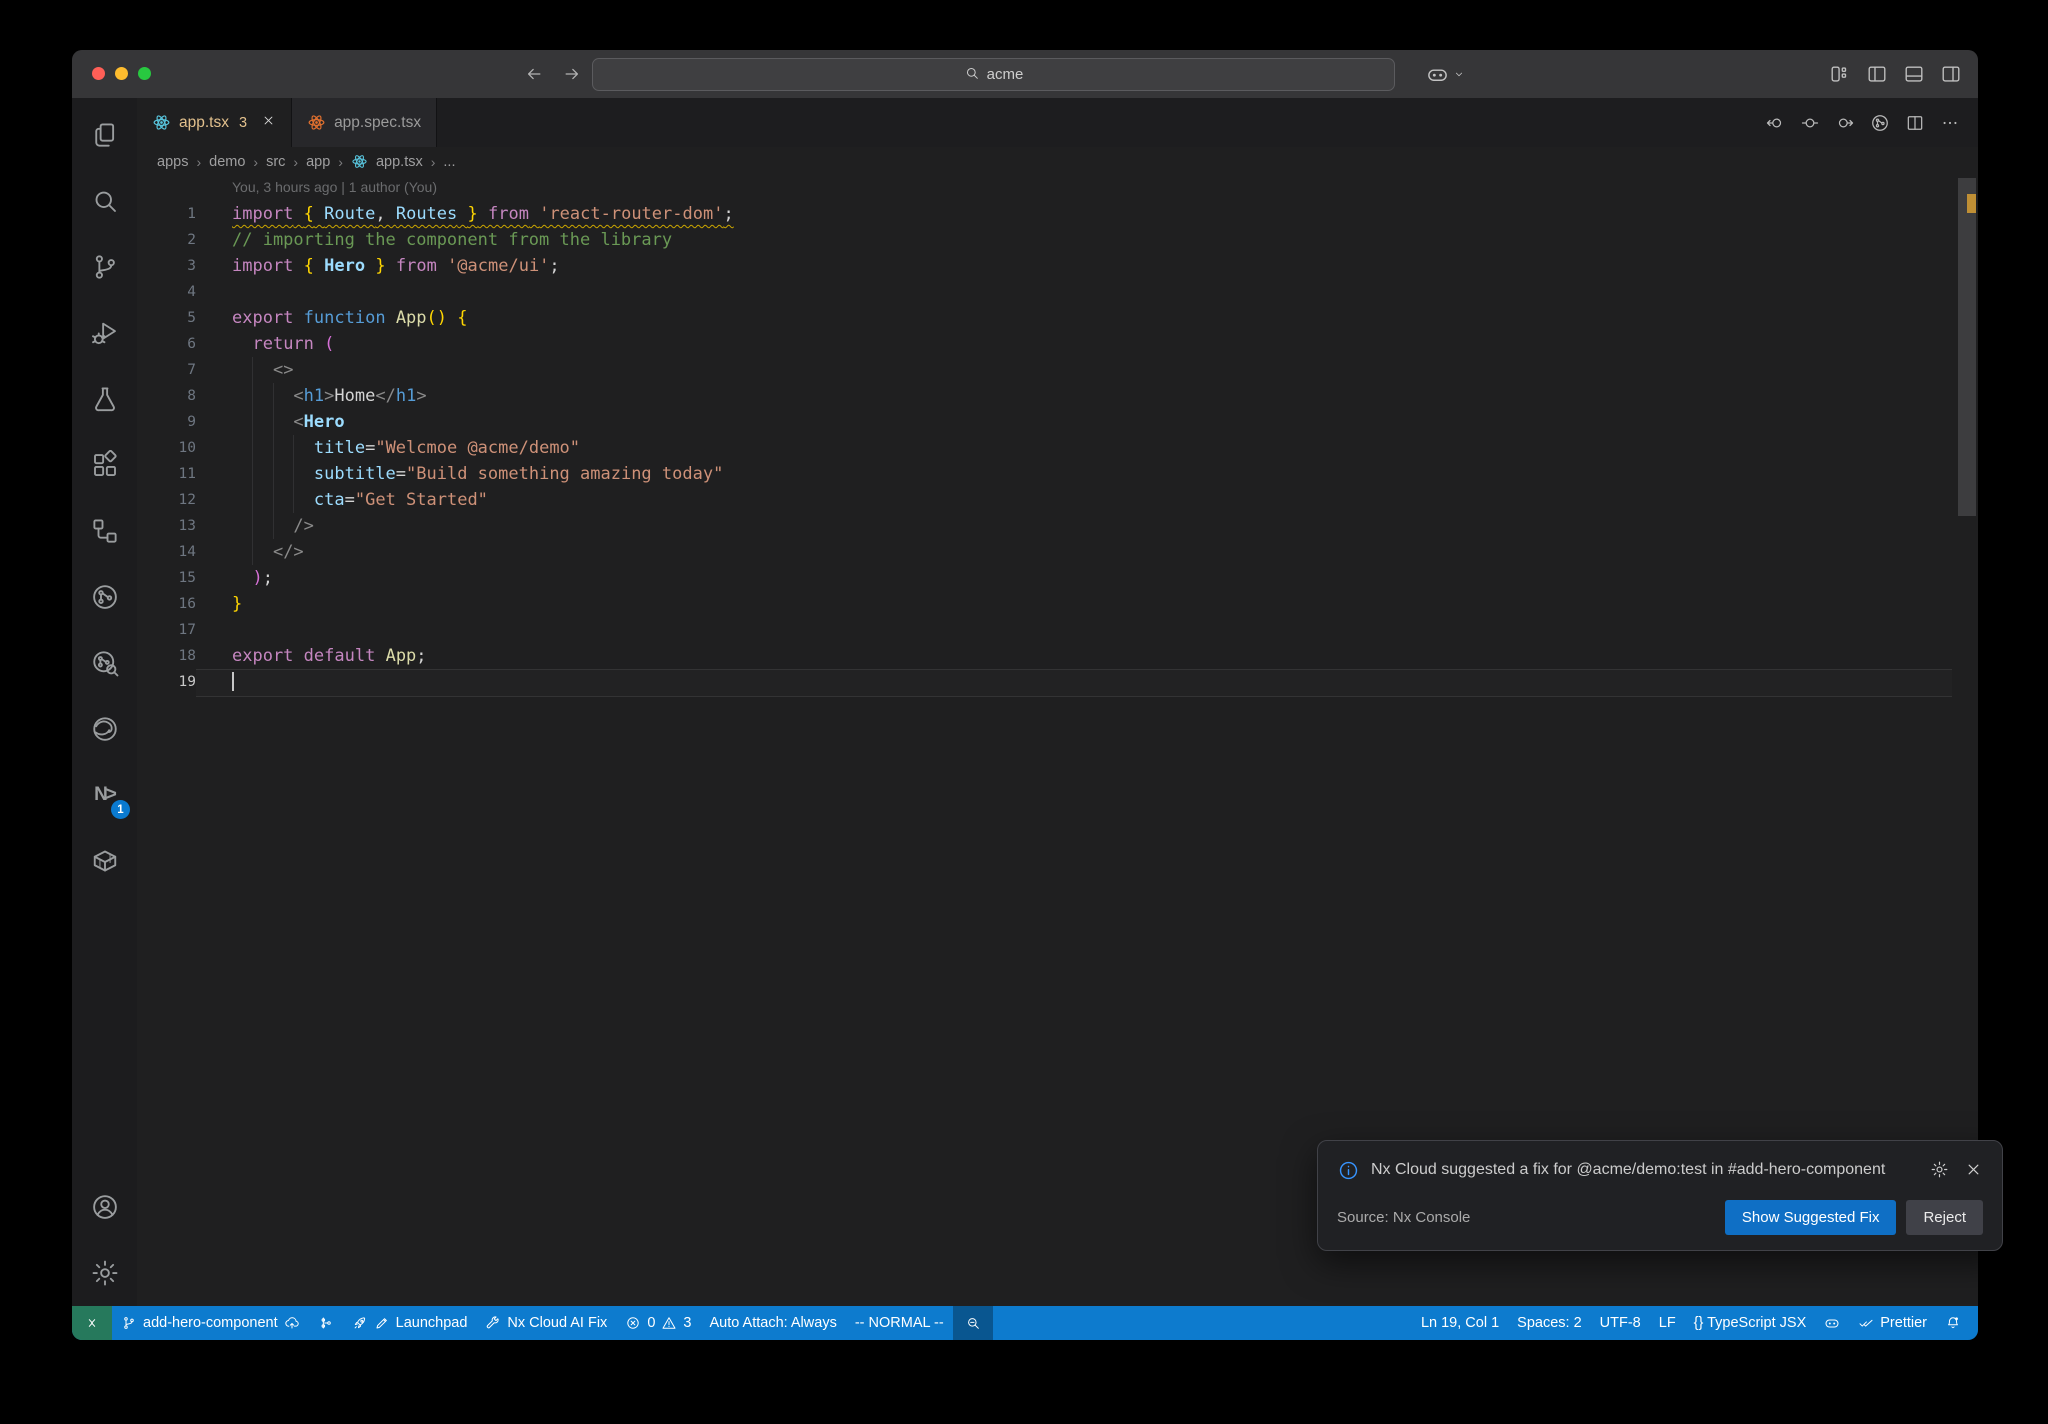  I want to click on ellipsis-icon, so click(1950, 123).